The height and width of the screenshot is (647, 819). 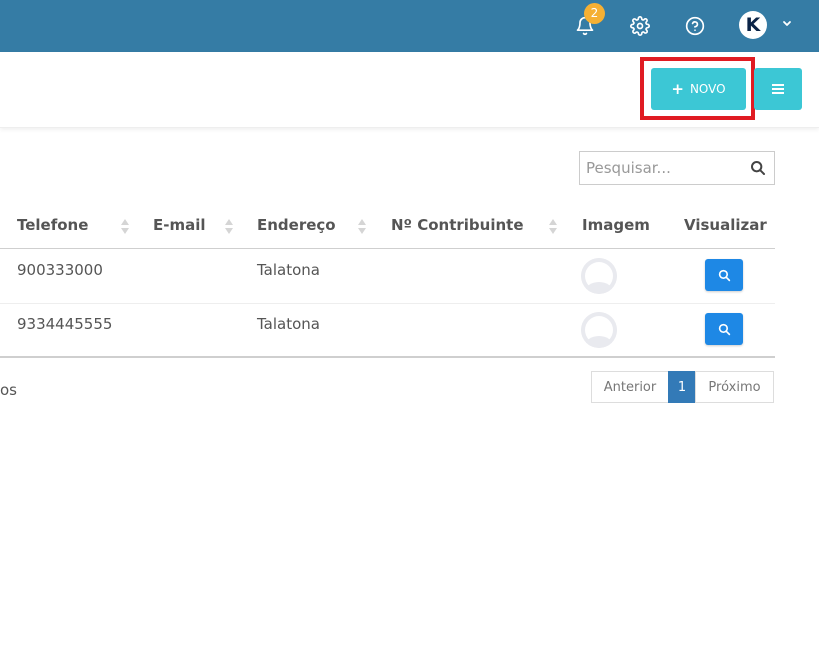 I want to click on pagination-page-1: 1, so click(x=682, y=387).